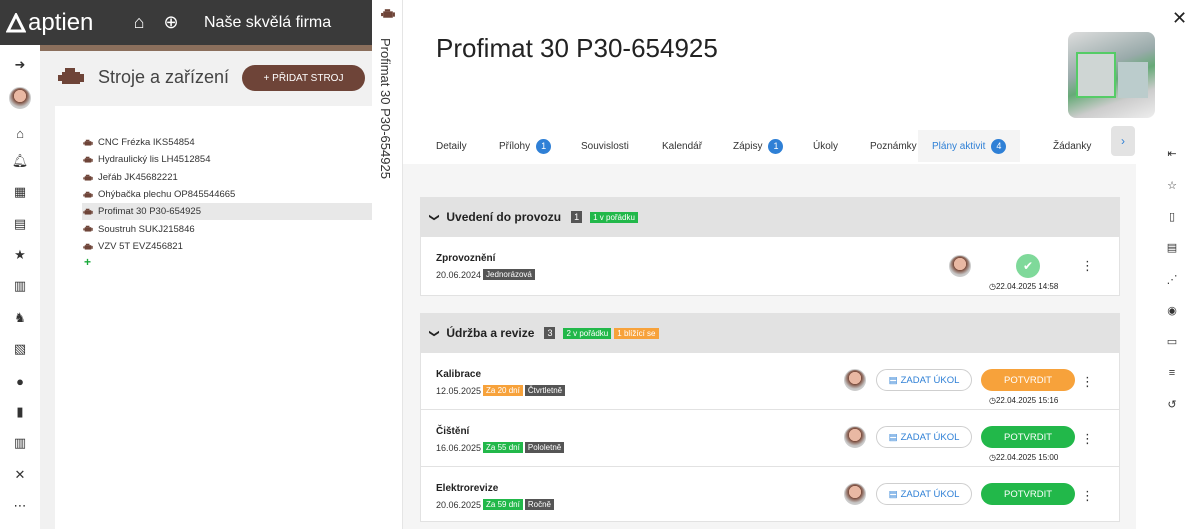 The width and height of the screenshot is (1200, 529). I want to click on tree-item: Soustruh SUKJ215846, so click(227, 228).